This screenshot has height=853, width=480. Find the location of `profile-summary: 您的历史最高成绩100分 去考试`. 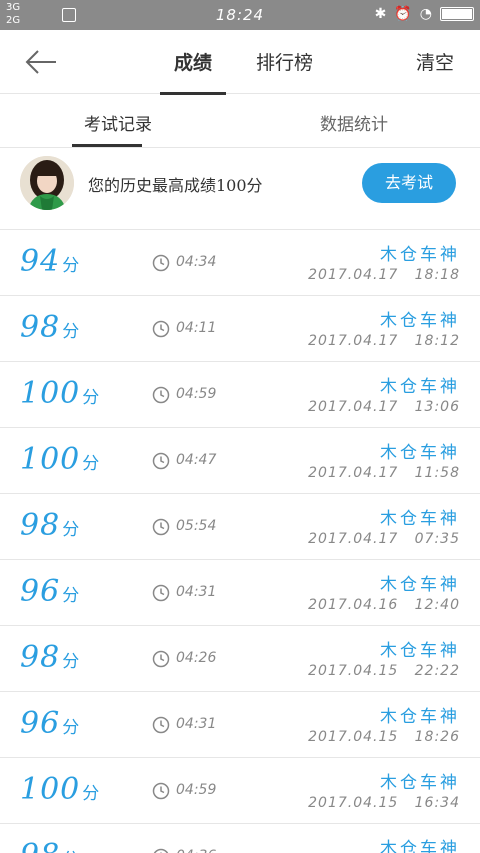

profile-summary: 您的历史最高成绩100分 去考试 is located at coordinates (240, 189).